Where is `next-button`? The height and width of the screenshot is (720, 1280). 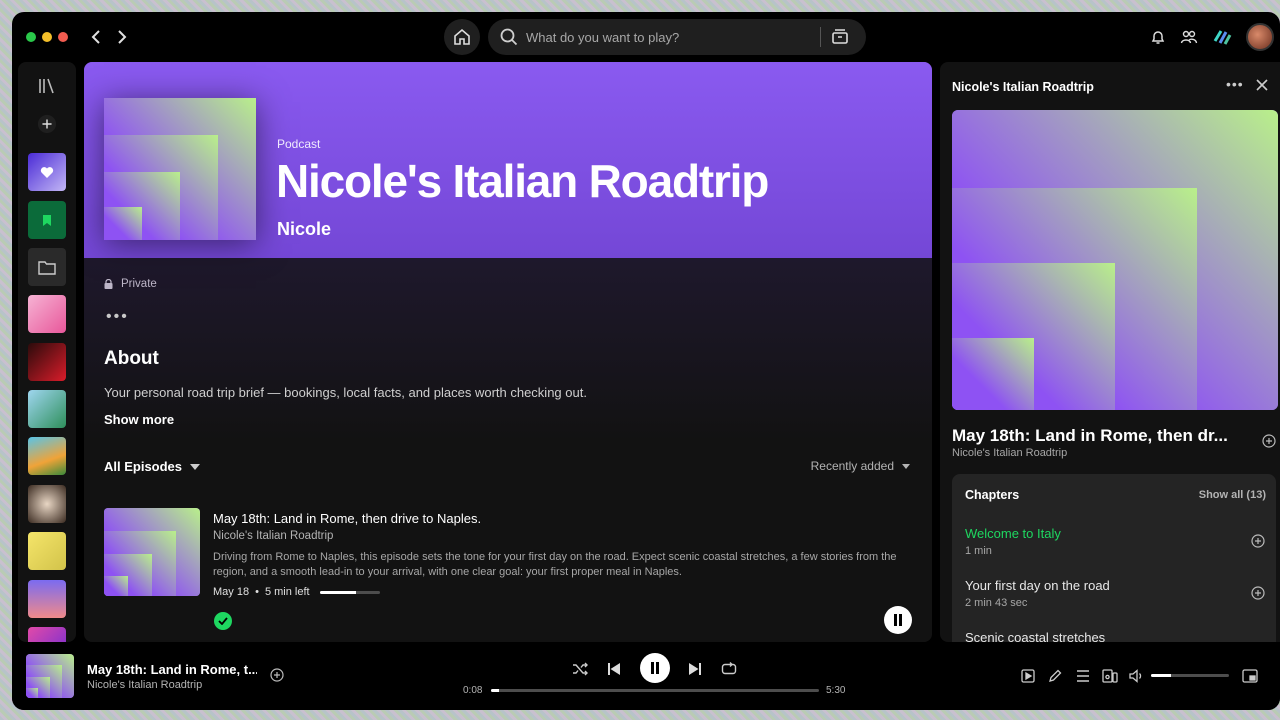 next-button is located at coordinates (695, 669).